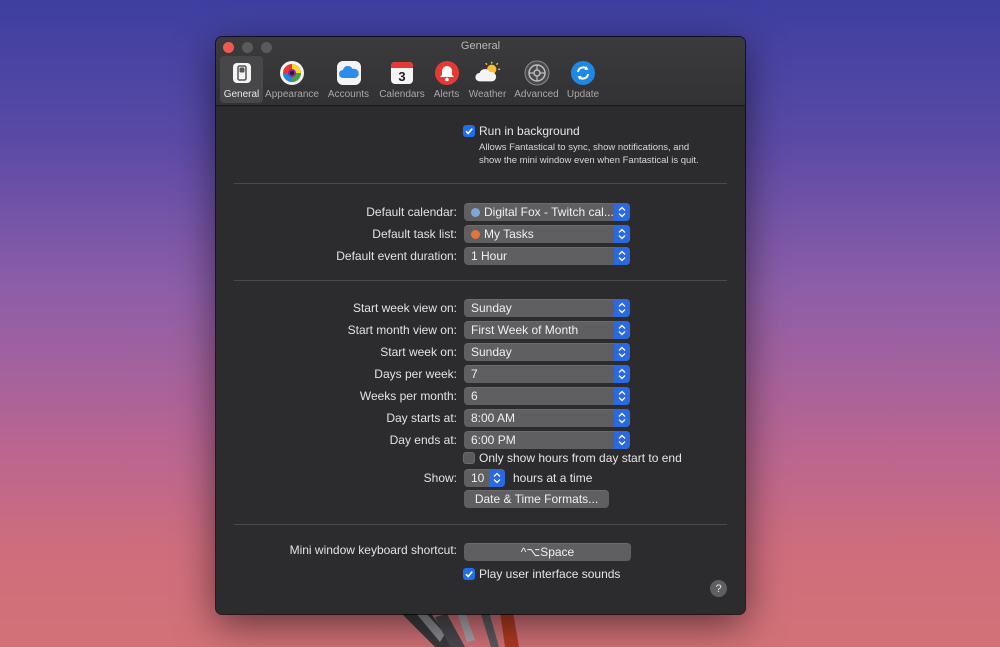  I want to click on weather-icon, so click(488, 73).